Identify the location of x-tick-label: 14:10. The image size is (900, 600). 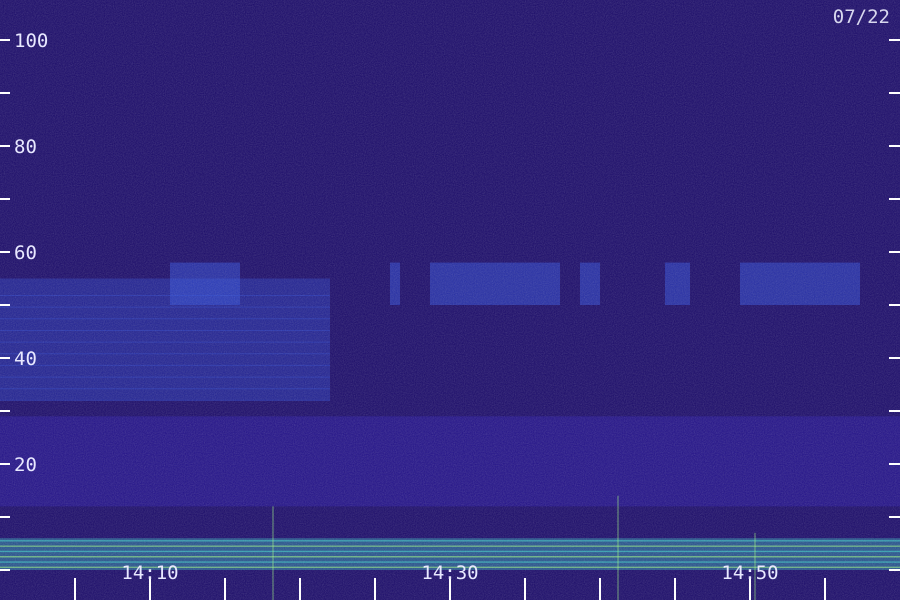
(149, 573).